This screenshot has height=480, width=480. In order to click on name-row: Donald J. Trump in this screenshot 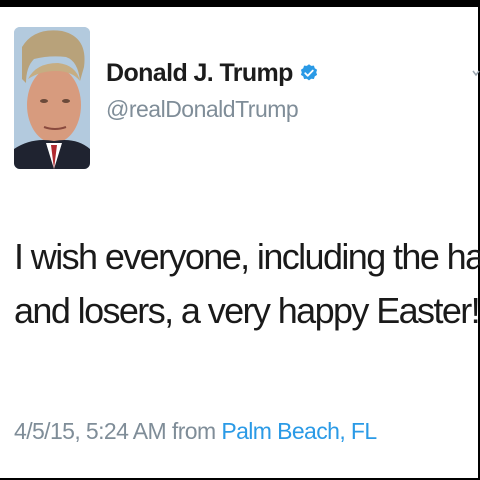, I will do `click(212, 73)`.